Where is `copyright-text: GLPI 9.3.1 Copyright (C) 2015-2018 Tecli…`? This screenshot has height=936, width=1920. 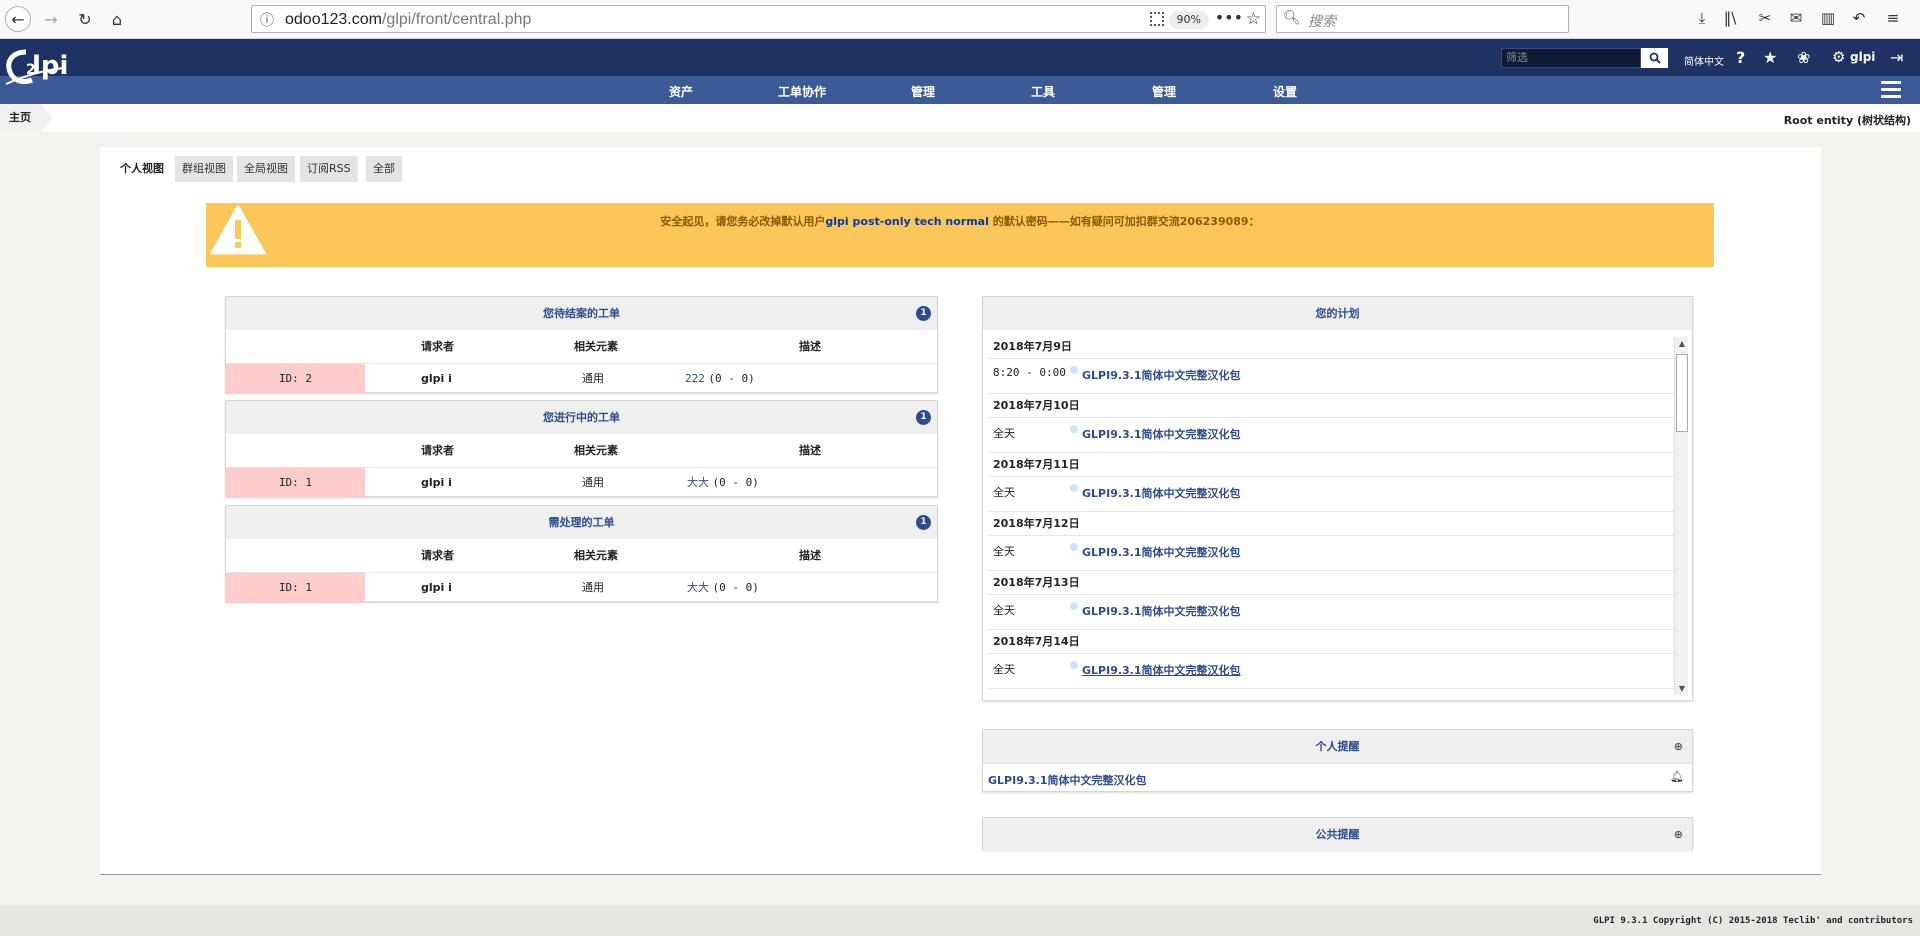
copyright-text: GLPI 9.3.1 Copyright (C) 2015-2018 Tecli… is located at coordinates (1753, 921).